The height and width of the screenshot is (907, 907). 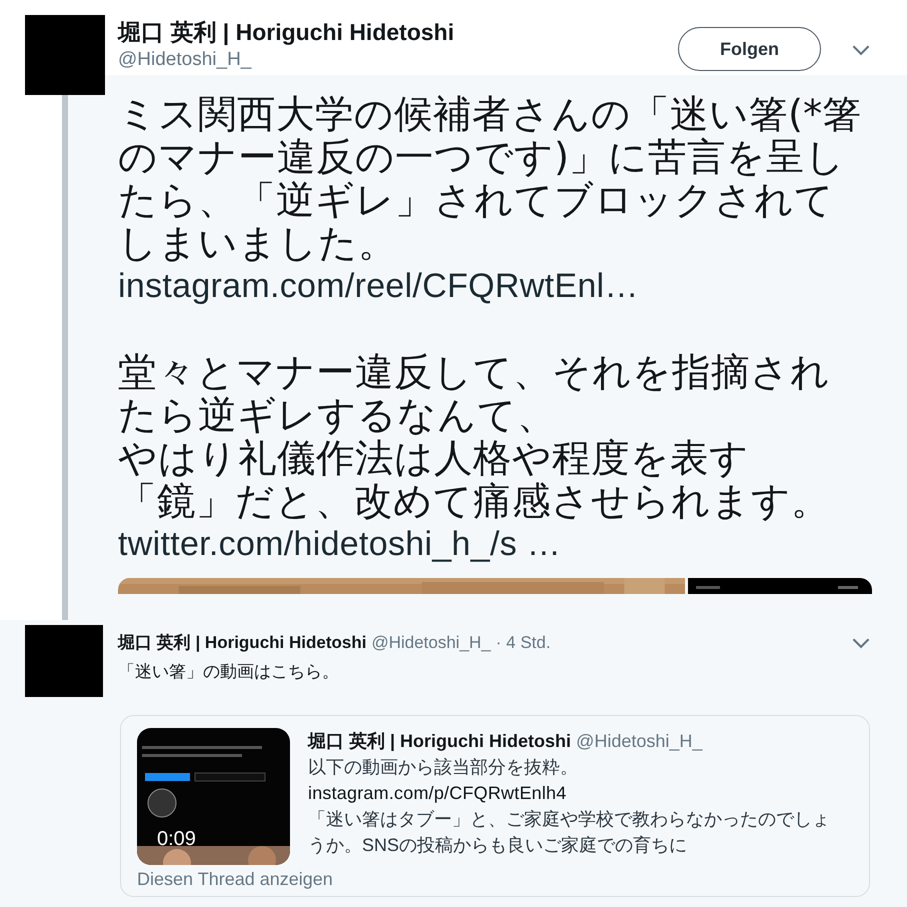 What do you see at coordinates (495, 879) in the screenshot?
I see `show-thread-link: Diesen Thread anzeigen` at bounding box center [495, 879].